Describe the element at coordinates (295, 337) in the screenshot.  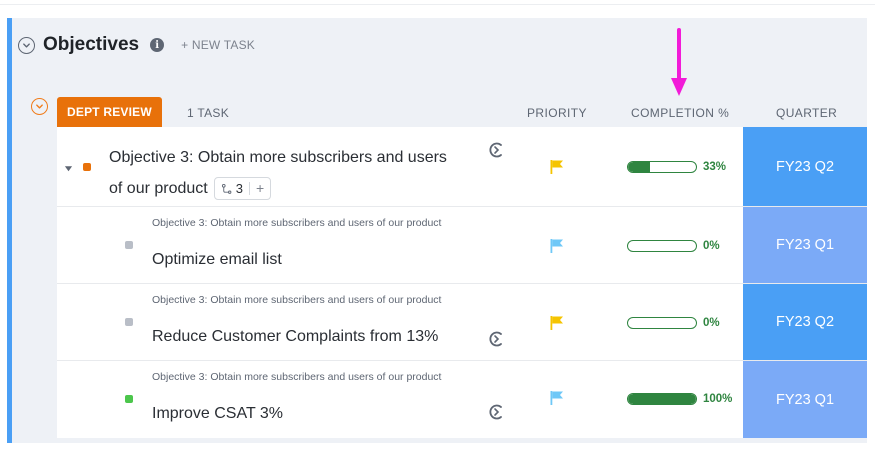
I see `subtask-name: Reduce Customer Complaints from 13%` at that location.